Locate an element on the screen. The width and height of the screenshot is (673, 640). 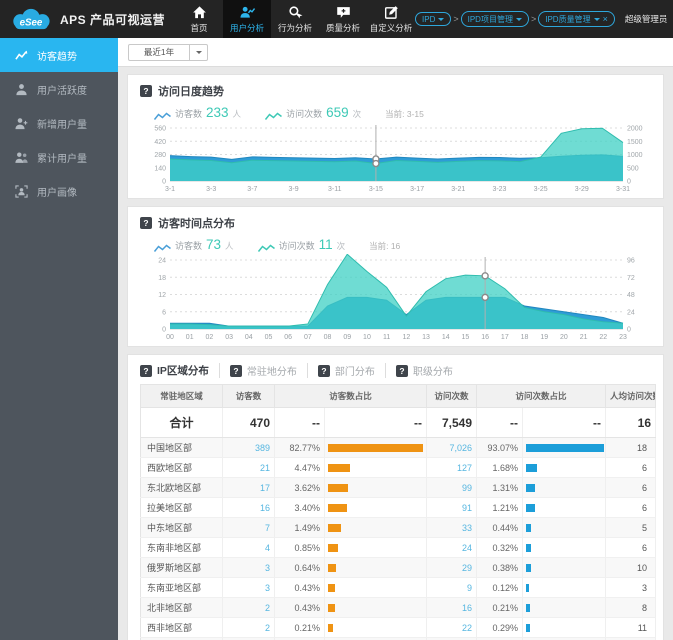
breadcrumb: IPD > IPD项目管理 > IPD质量管理 × is located at coordinates (515, 19).